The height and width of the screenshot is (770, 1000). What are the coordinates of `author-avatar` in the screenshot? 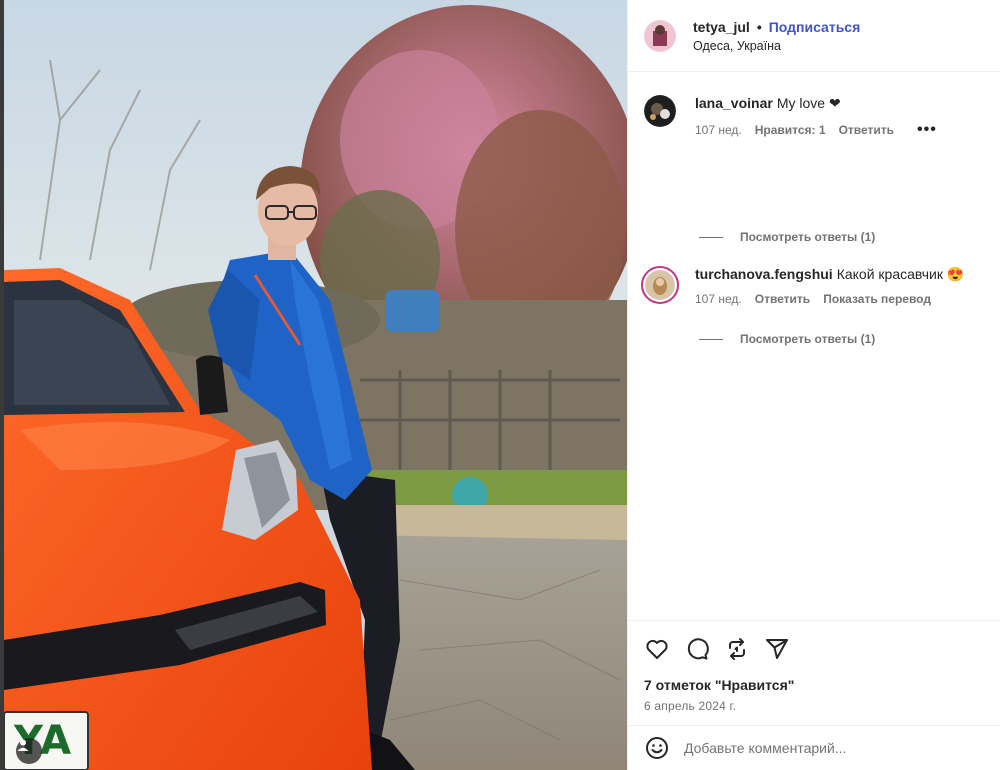 It's located at (660, 35).